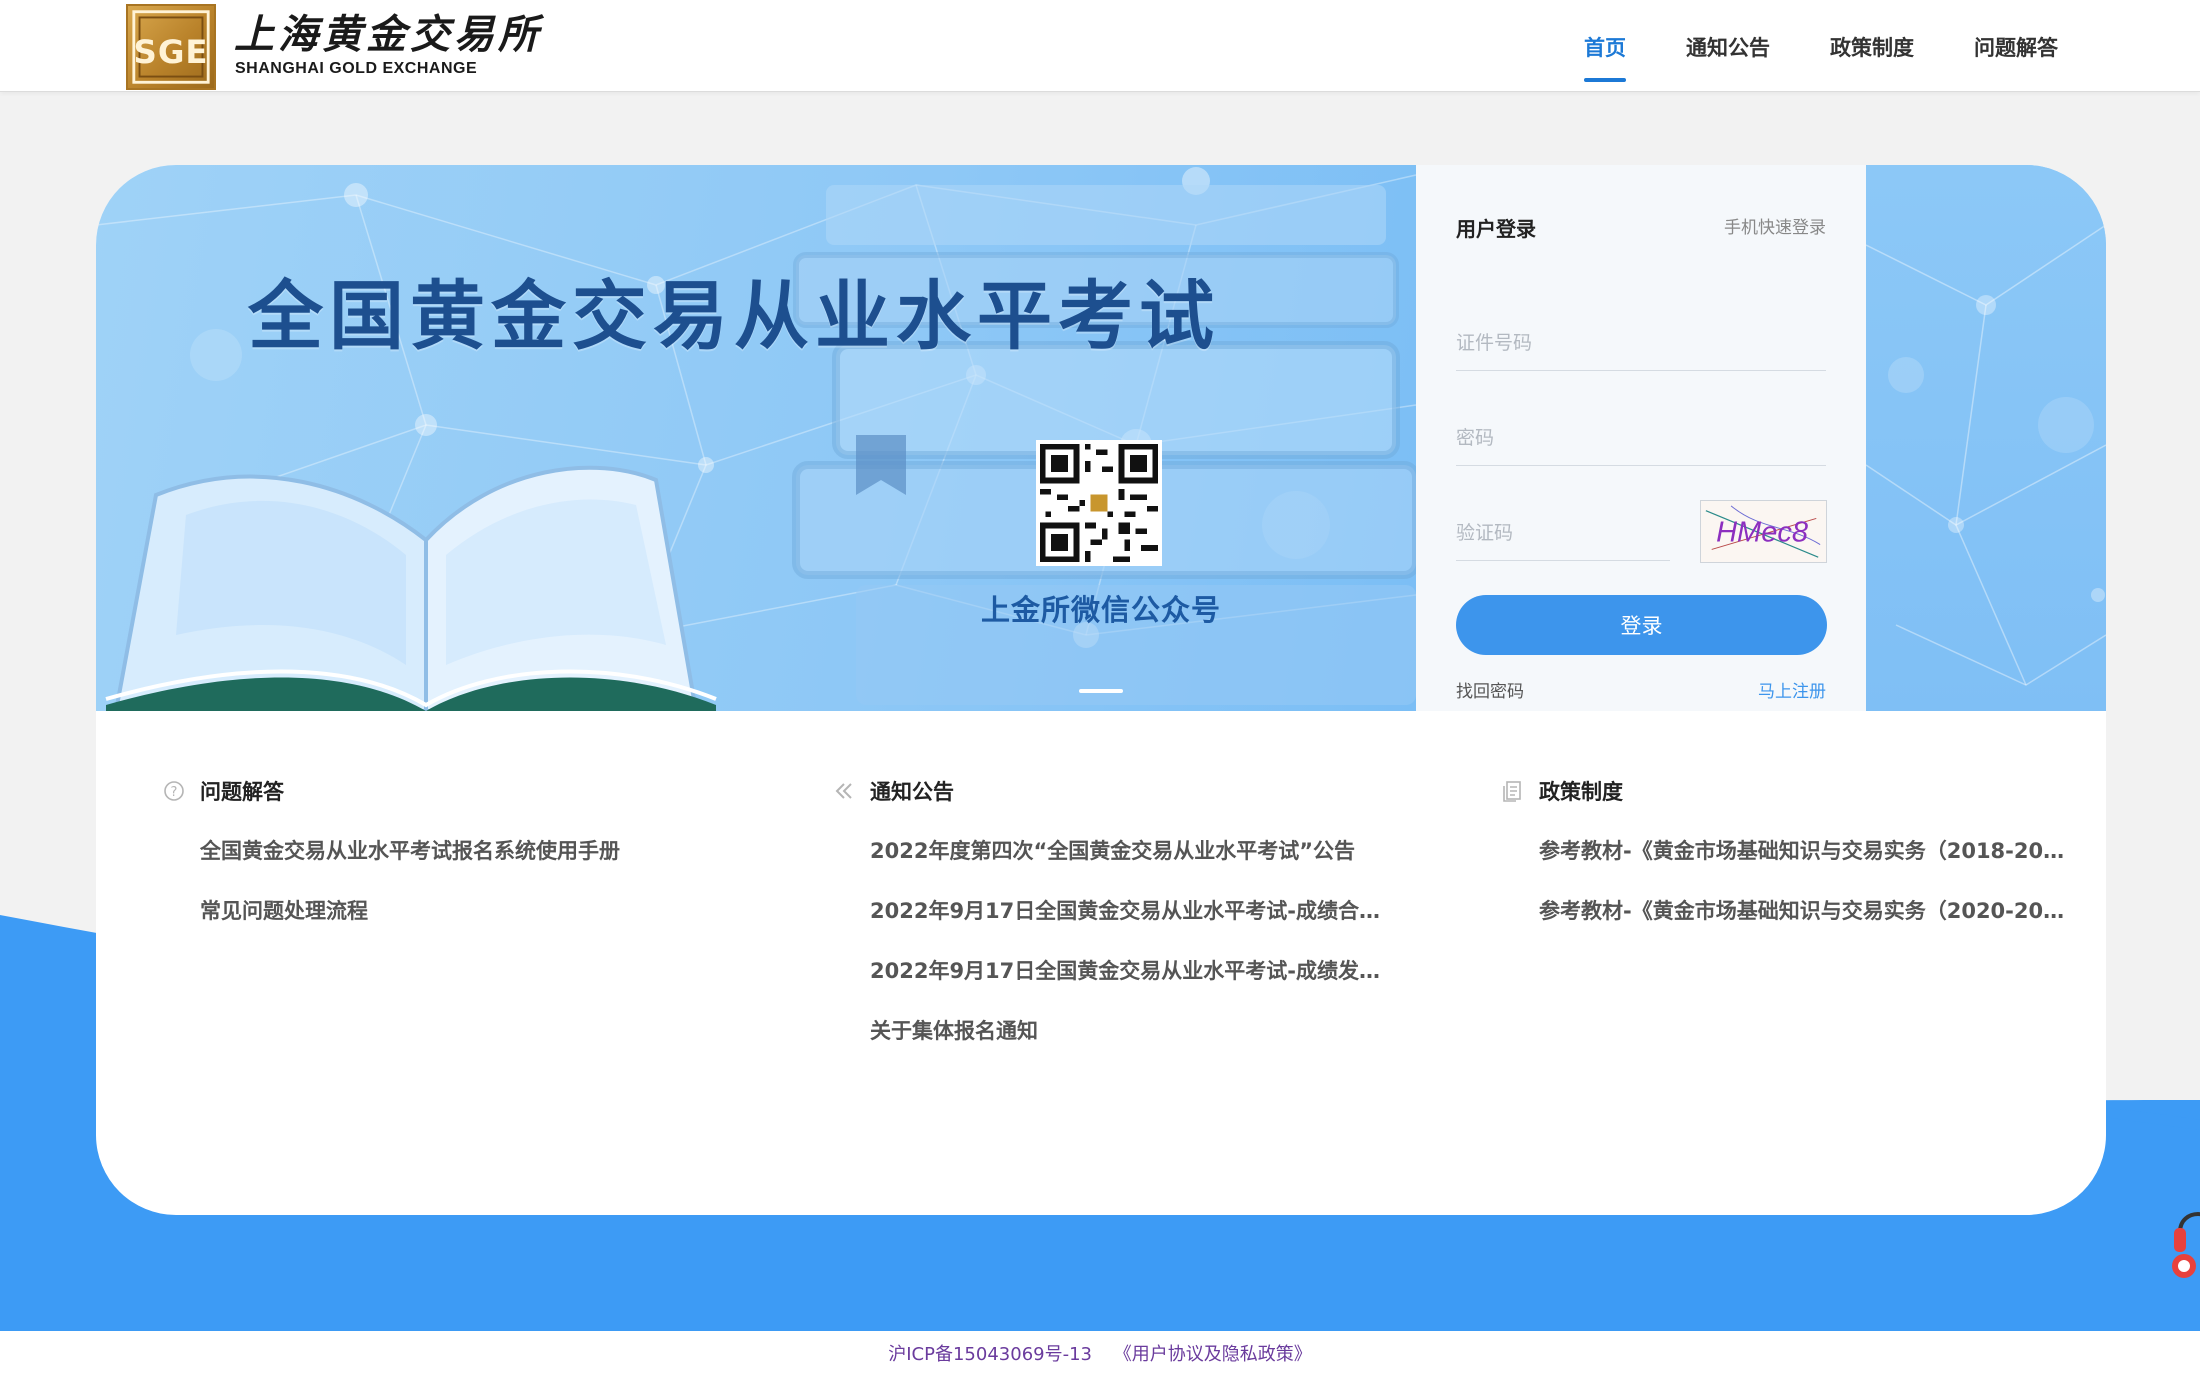 This screenshot has height=1375, width=2200. What do you see at coordinates (242, 791) in the screenshot?
I see `faq-title: 问题解答` at bounding box center [242, 791].